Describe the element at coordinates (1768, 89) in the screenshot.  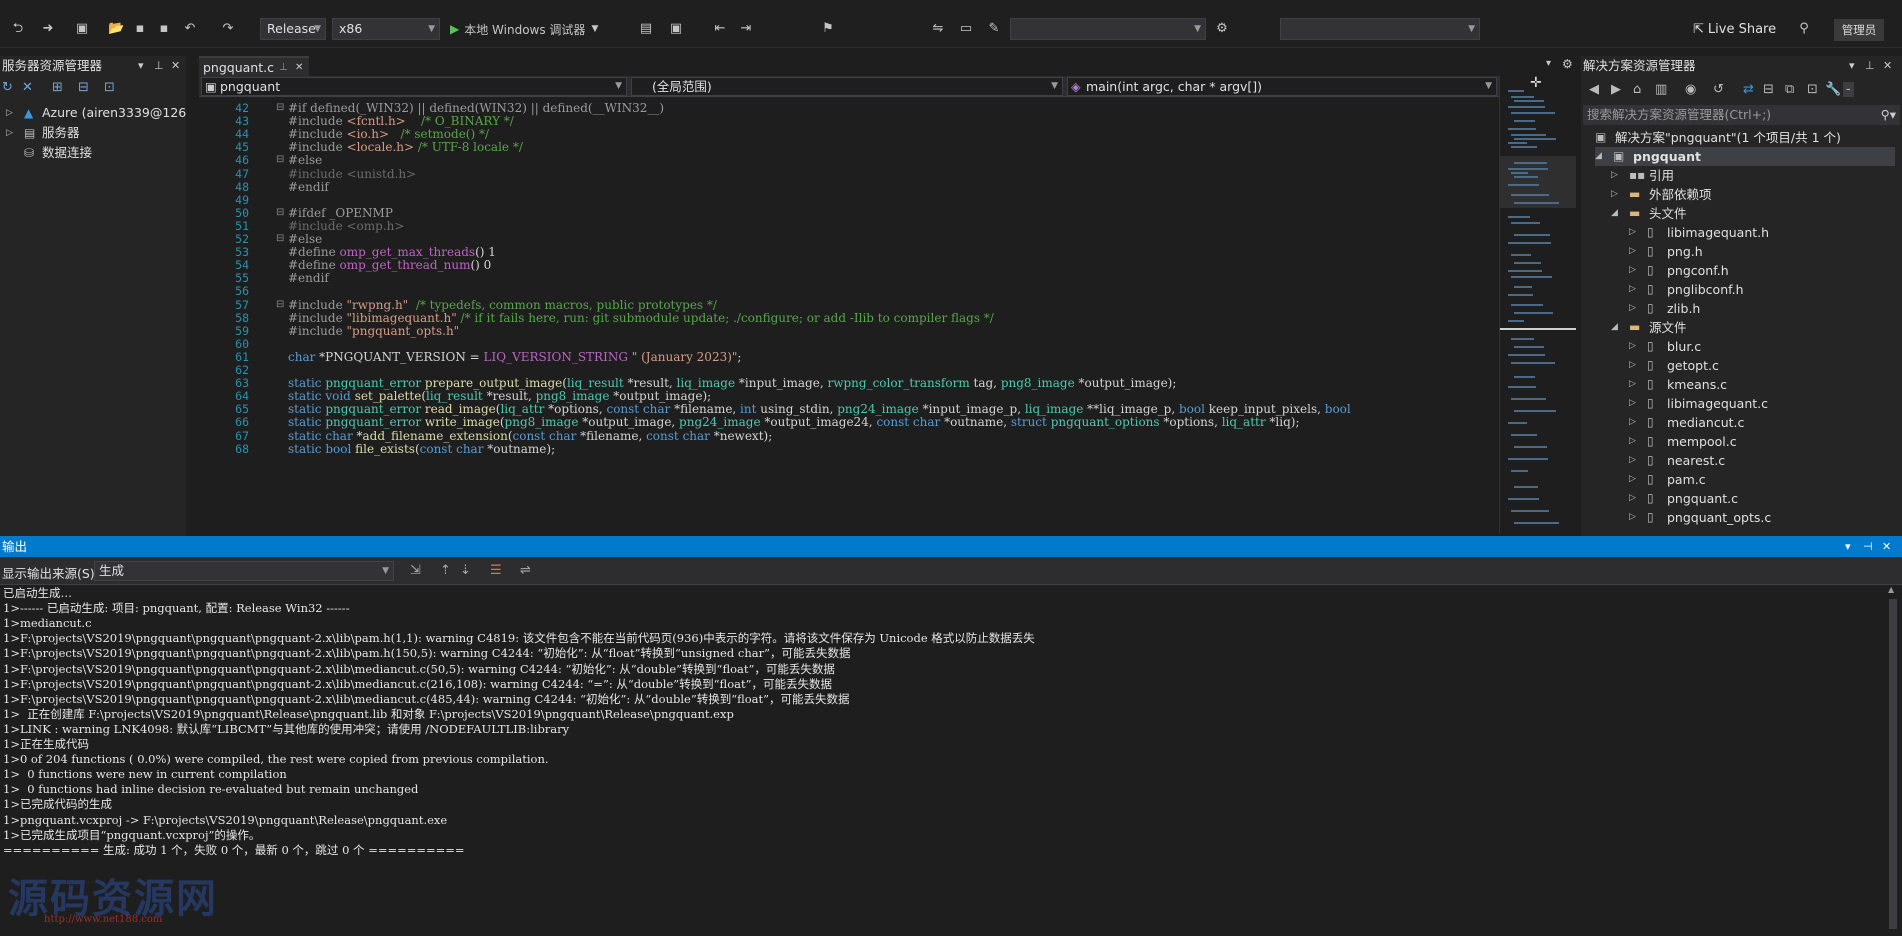
I see `collapse-all-icon: ⊟` at that location.